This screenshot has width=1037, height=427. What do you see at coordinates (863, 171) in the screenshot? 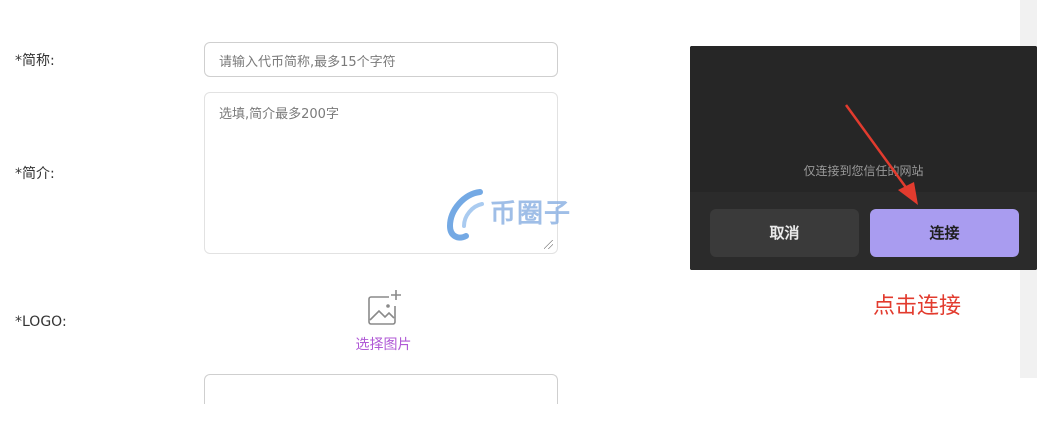
I see `trust-notice: 仅连接到您信任的网站` at bounding box center [863, 171].